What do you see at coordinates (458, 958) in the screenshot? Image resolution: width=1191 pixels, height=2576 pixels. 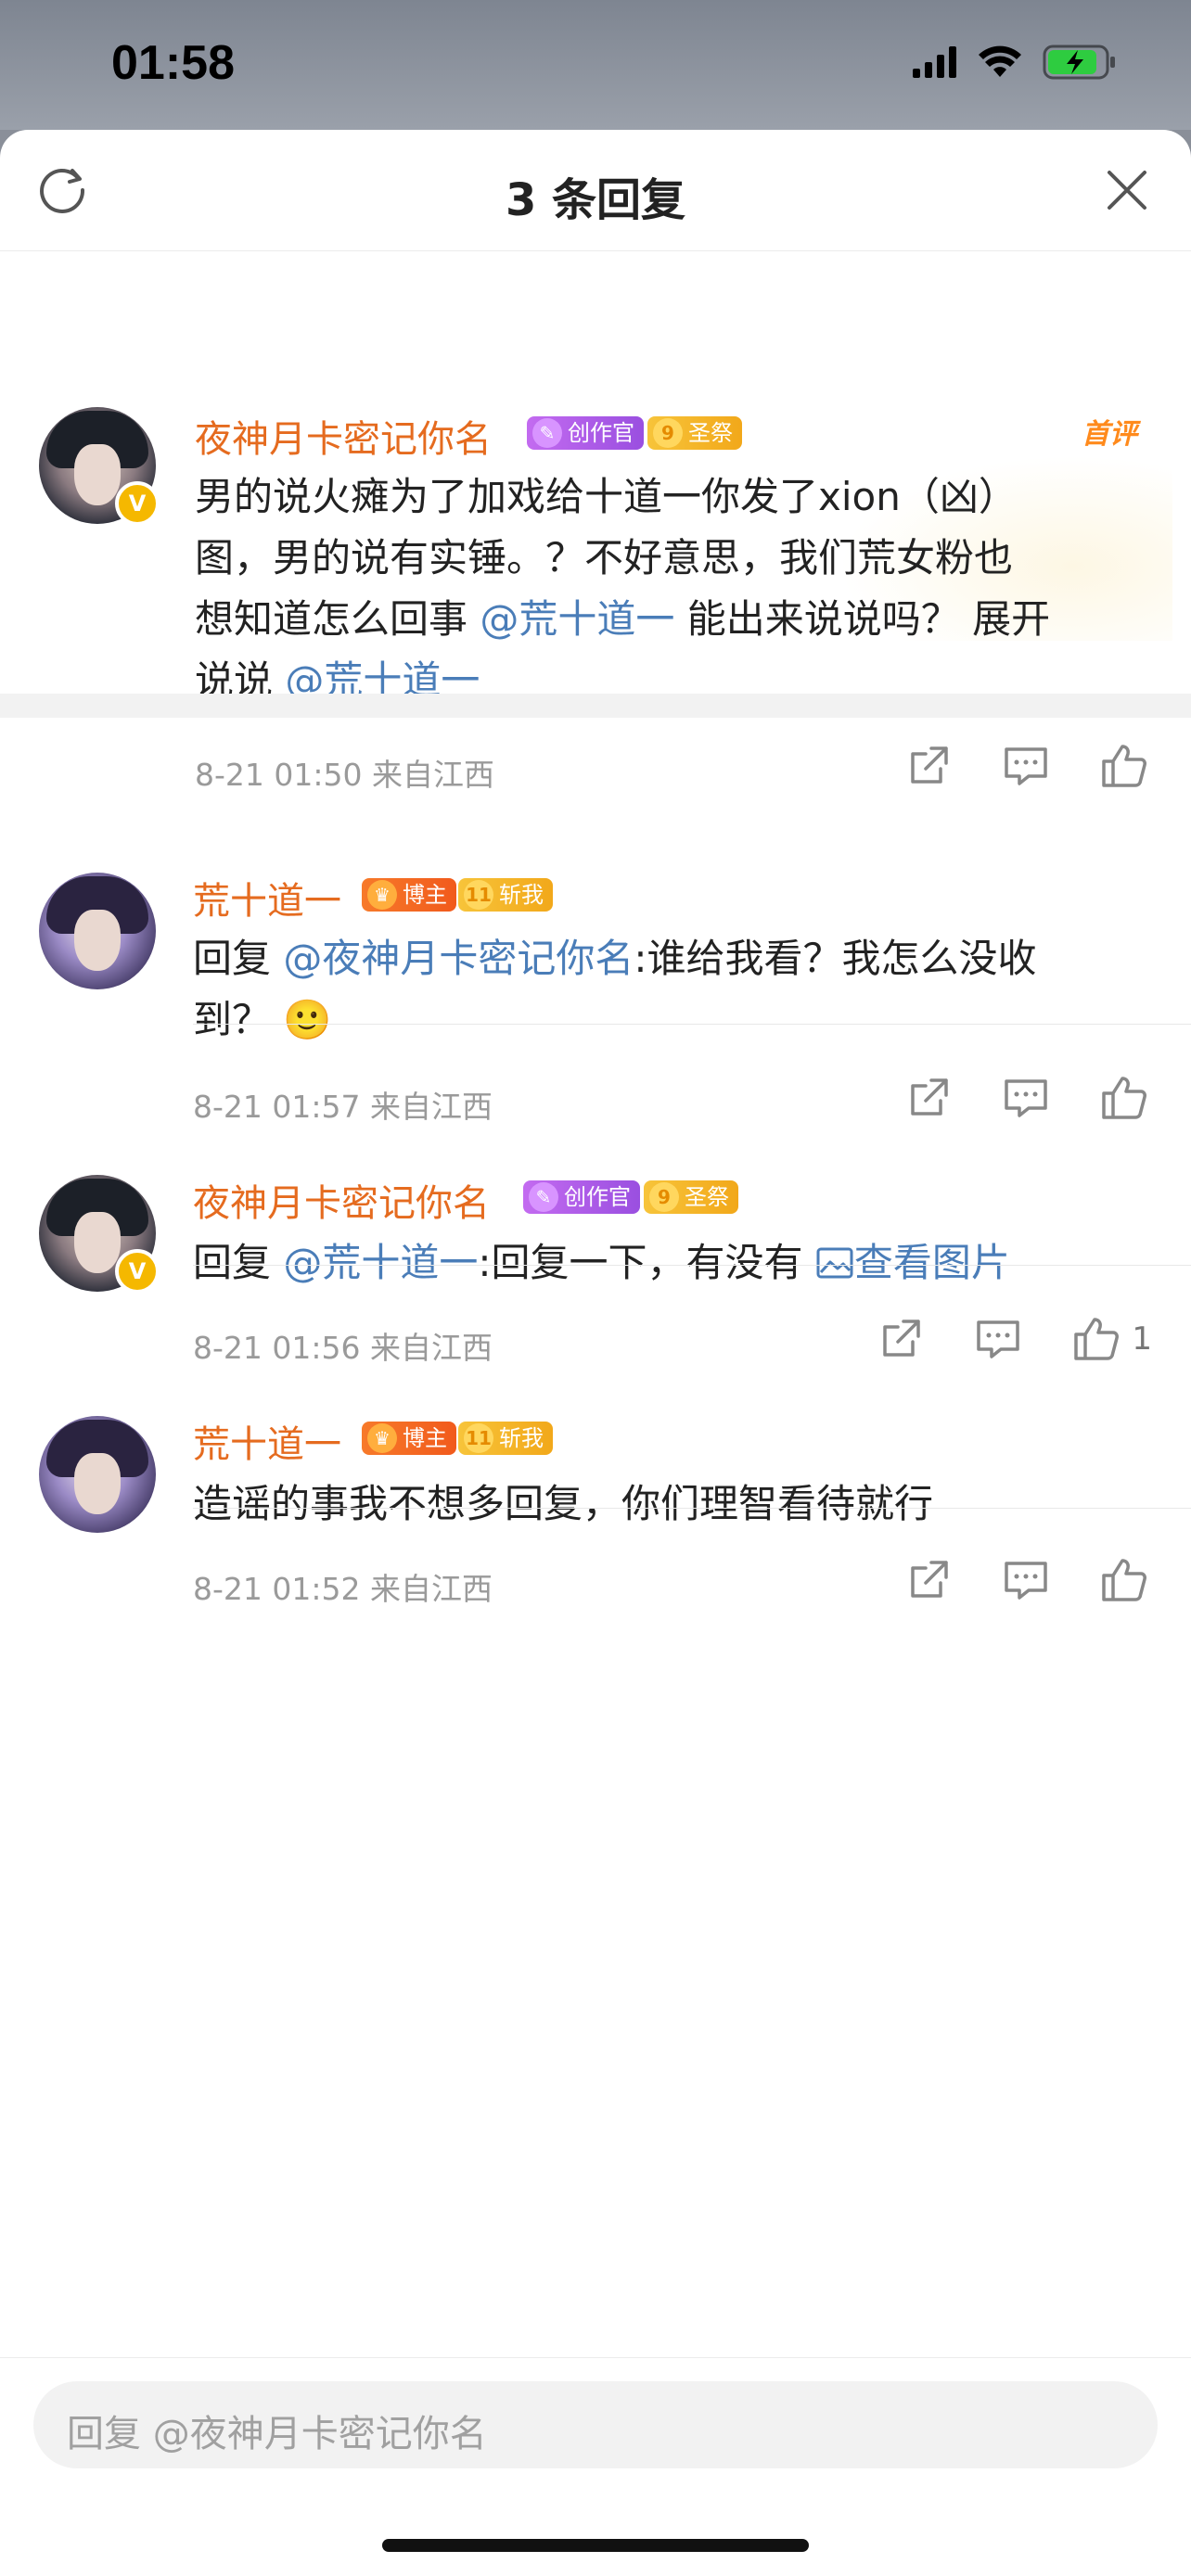 I see `mention-link: @夜神月卡密记你名` at bounding box center [458, 958].